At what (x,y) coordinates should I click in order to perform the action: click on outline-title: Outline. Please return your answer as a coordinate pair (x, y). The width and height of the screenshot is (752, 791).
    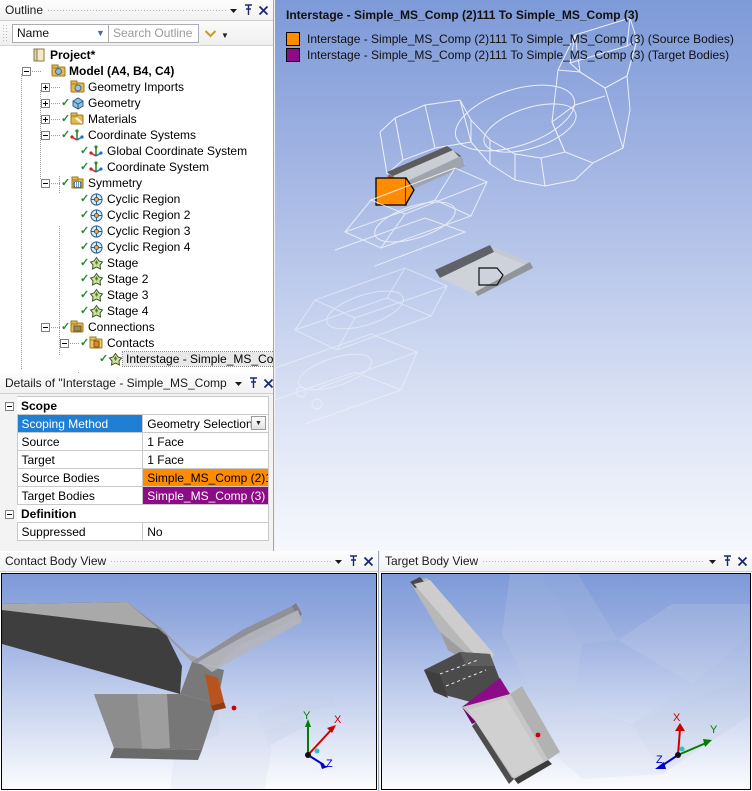
    Looking at the image, I should click on (24, 10).